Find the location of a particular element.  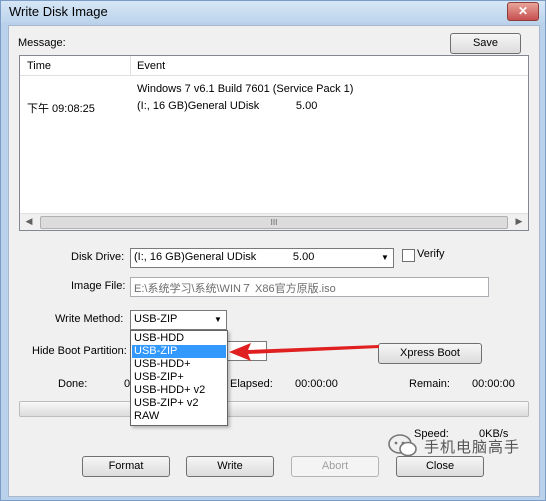

title-bar: Write Disk Image ✕ is located at coordinates (273, 12).